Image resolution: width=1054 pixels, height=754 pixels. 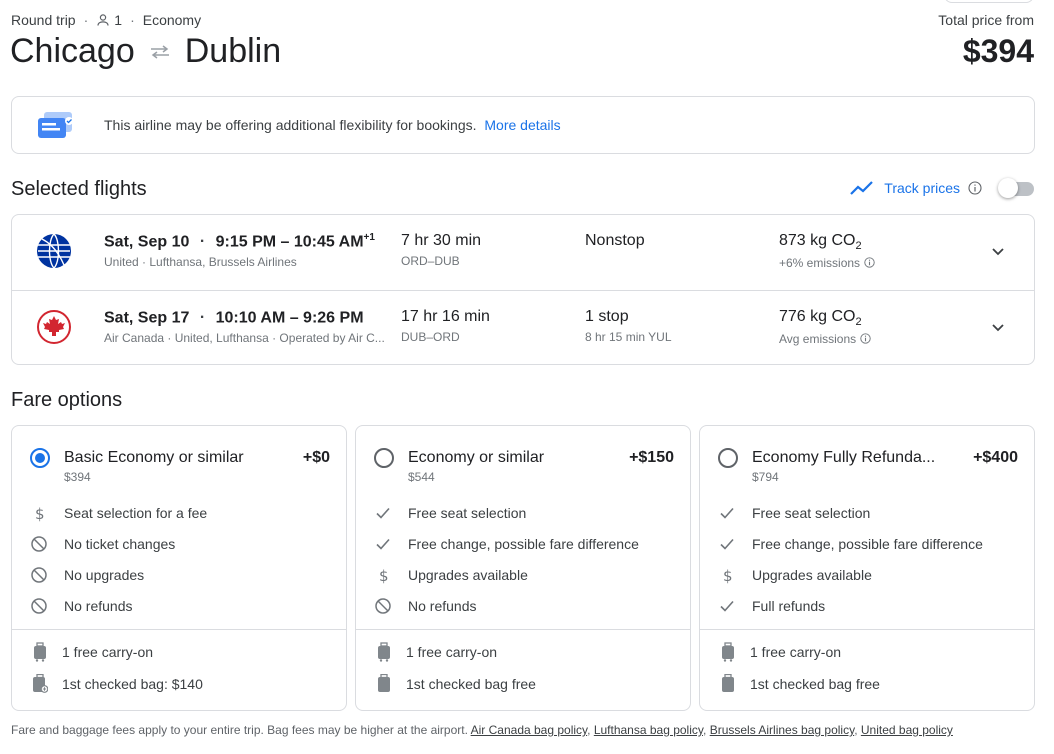 What do you see at coordinates (118, 20) in the screenshot?
I see `passenger-count: 1` at bounding box center [118, 20].